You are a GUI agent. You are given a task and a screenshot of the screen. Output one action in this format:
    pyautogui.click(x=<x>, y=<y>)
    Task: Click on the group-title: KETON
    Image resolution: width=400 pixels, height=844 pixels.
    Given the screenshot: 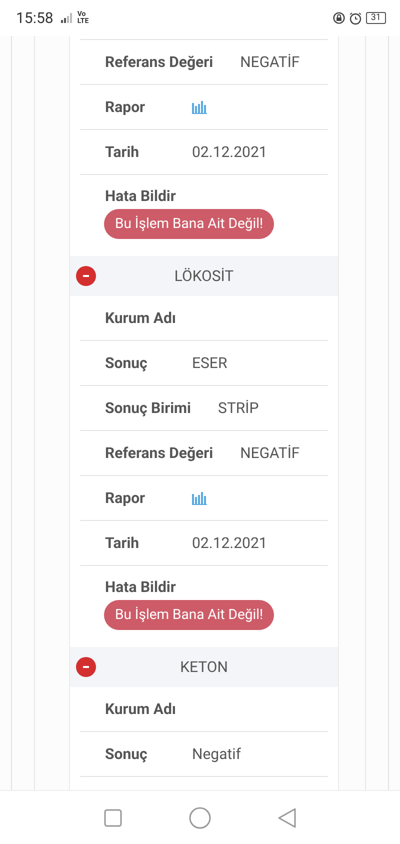 What is the action you would take?
    pyautogui.click(x=204, y=667)
    